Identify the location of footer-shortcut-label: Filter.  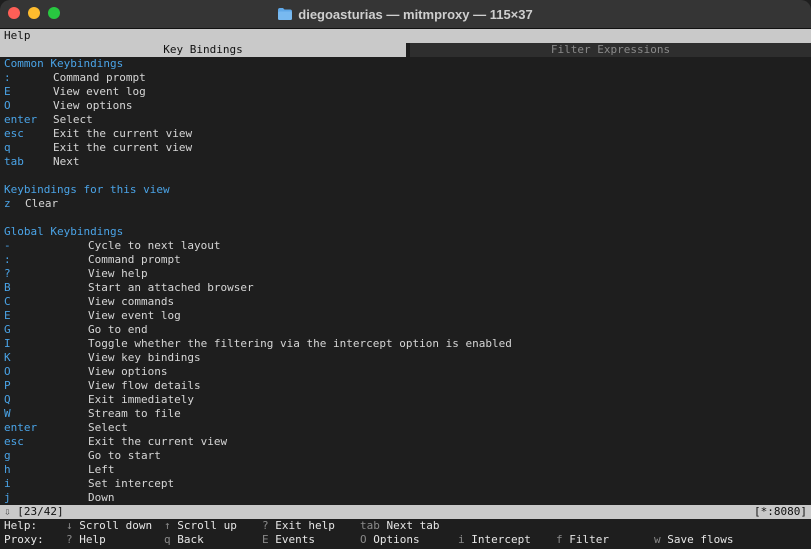
(589, 539).